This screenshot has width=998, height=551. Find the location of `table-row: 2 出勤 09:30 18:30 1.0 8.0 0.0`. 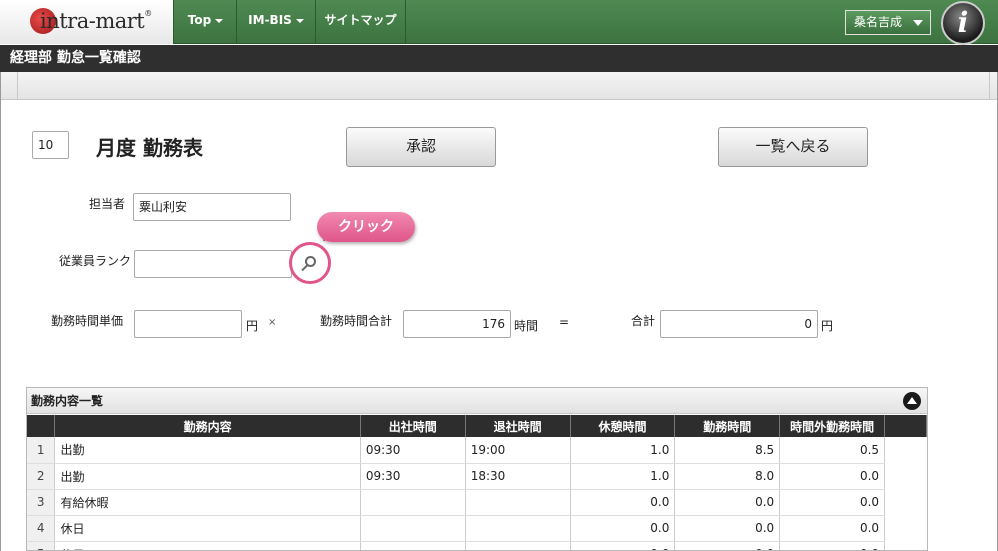

table-row: 2 出勤 09:30 18:30 1.0 8.0 0.0 is located at coordinates (477, 476).